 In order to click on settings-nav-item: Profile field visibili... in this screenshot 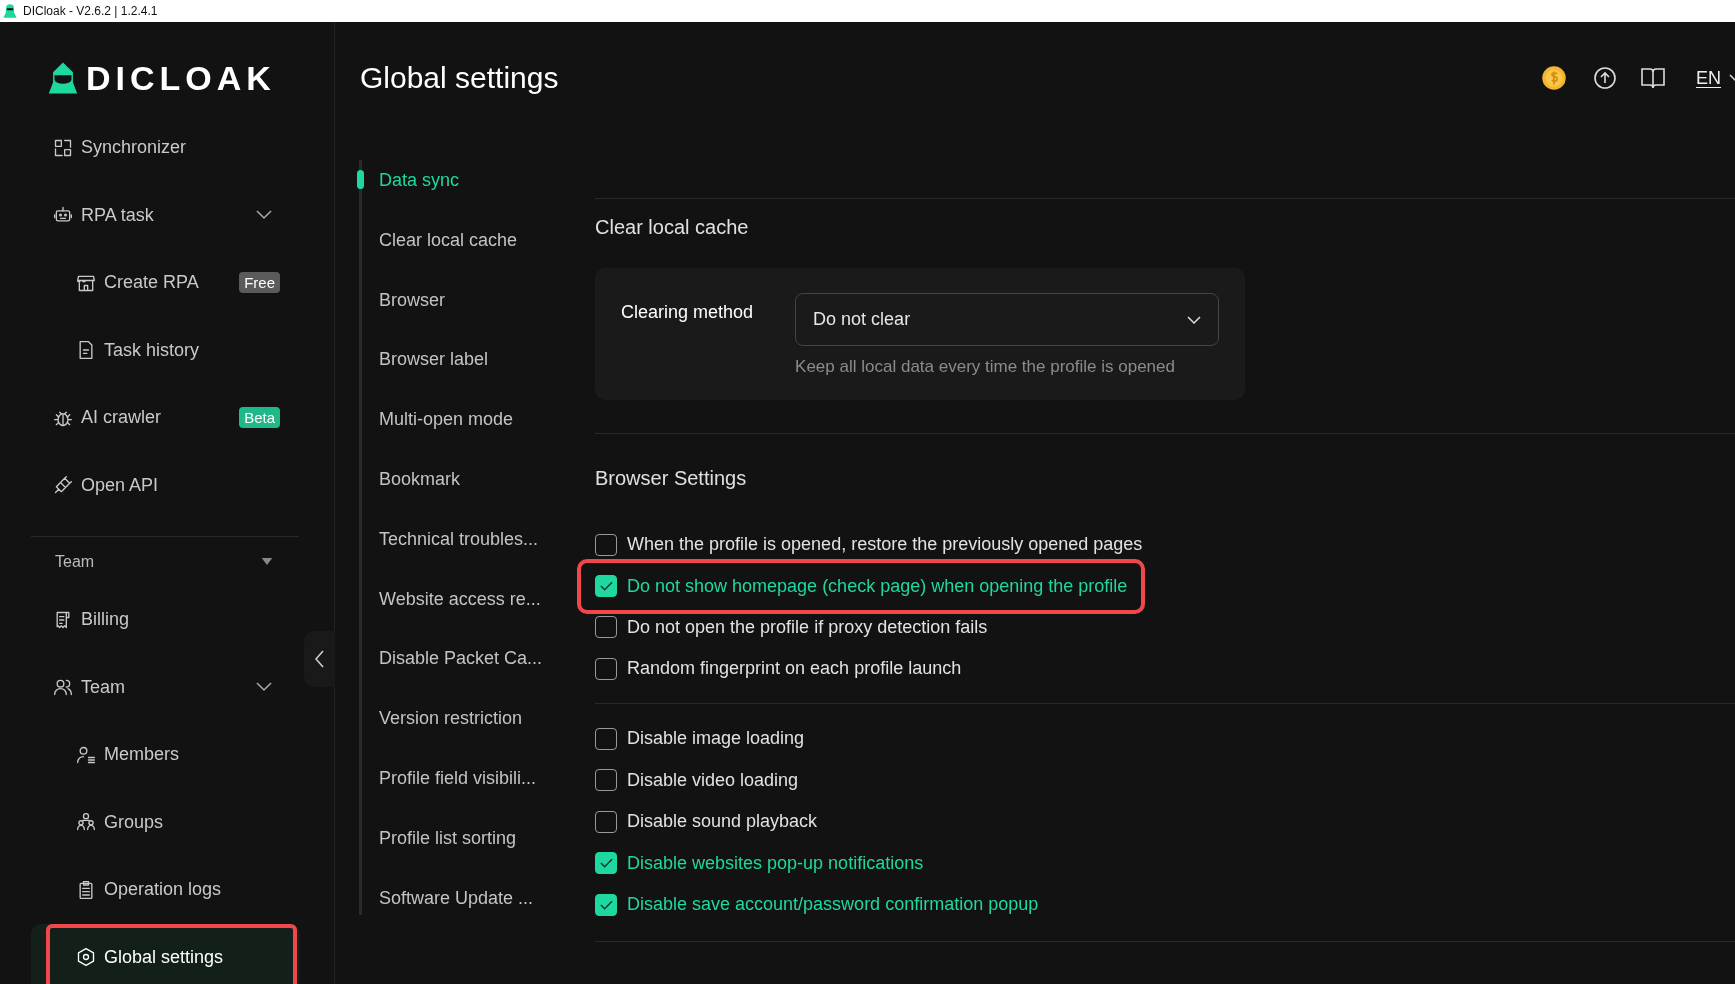, I will do `click(458, 777)`.